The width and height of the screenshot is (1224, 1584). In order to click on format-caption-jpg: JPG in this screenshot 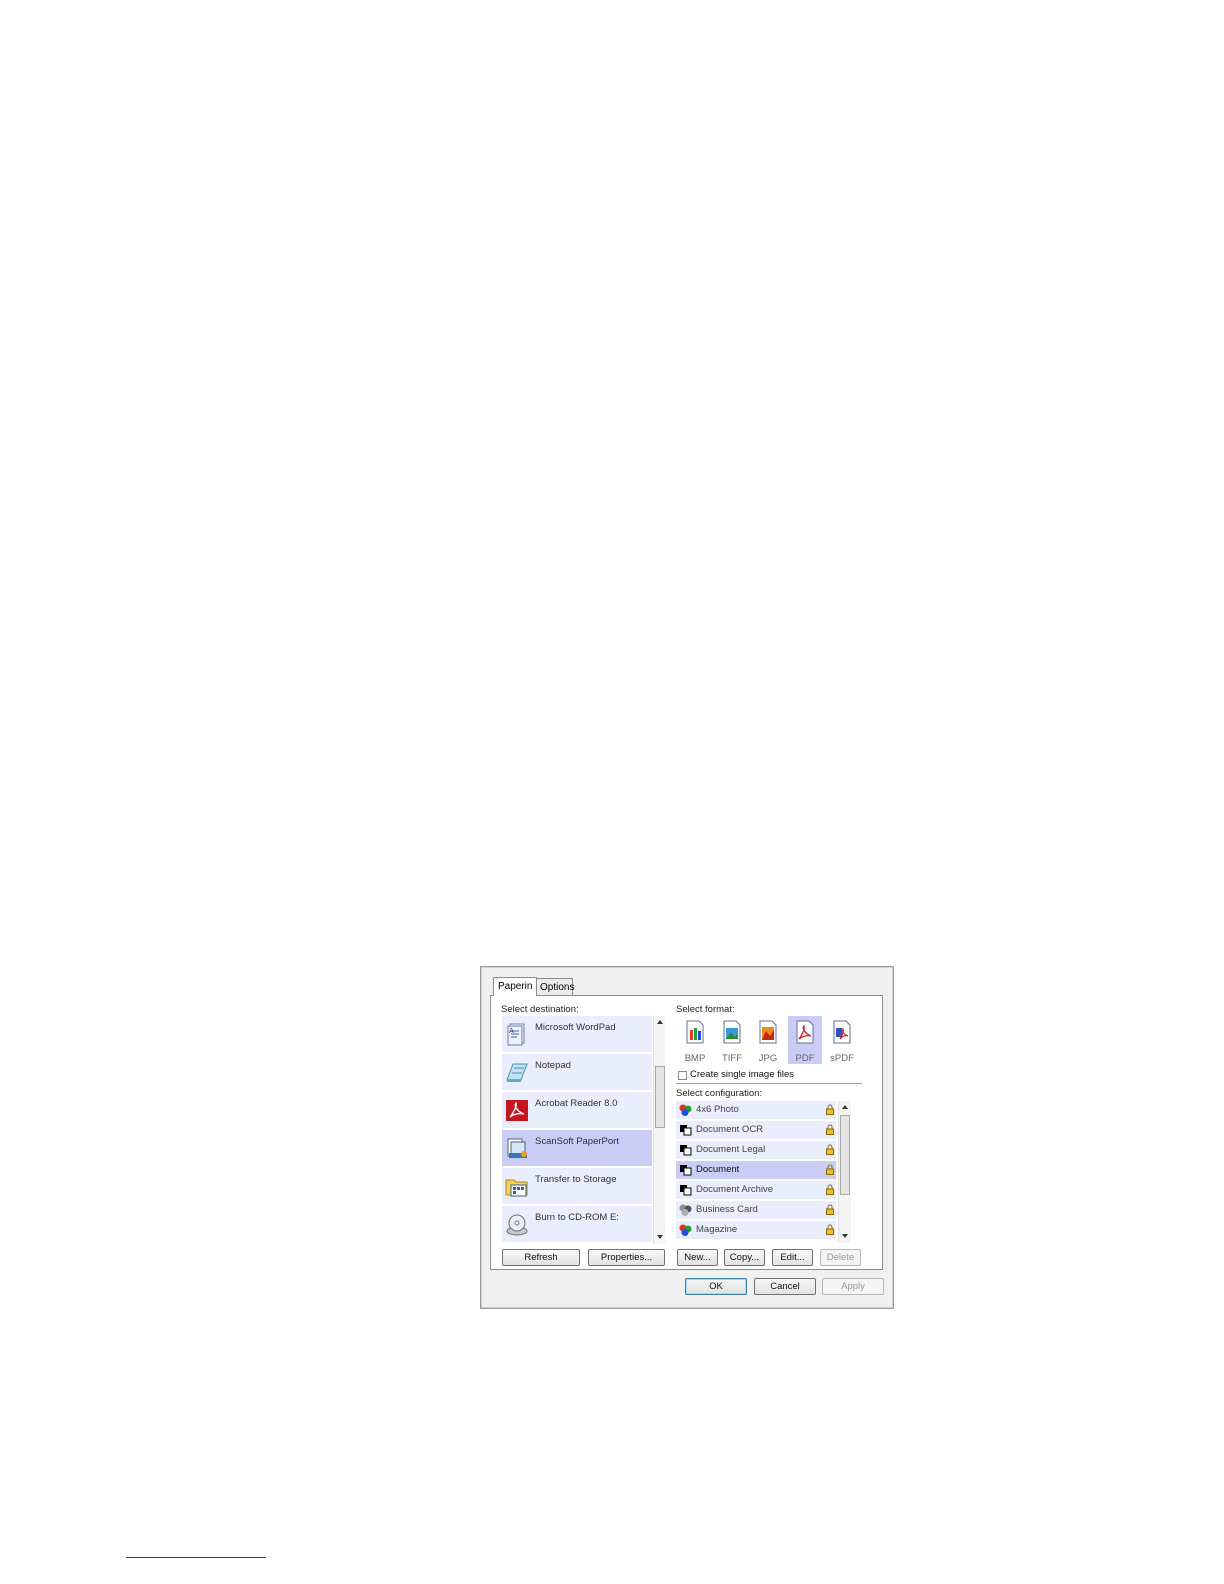, I will do `click(768, 1058)`.